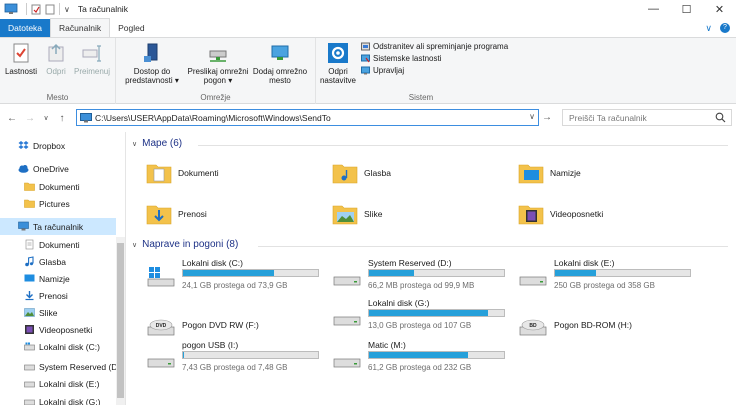 The width and height of the screenshot is (736, 405). I want to click on check-properties-icon, so click(21, 53).